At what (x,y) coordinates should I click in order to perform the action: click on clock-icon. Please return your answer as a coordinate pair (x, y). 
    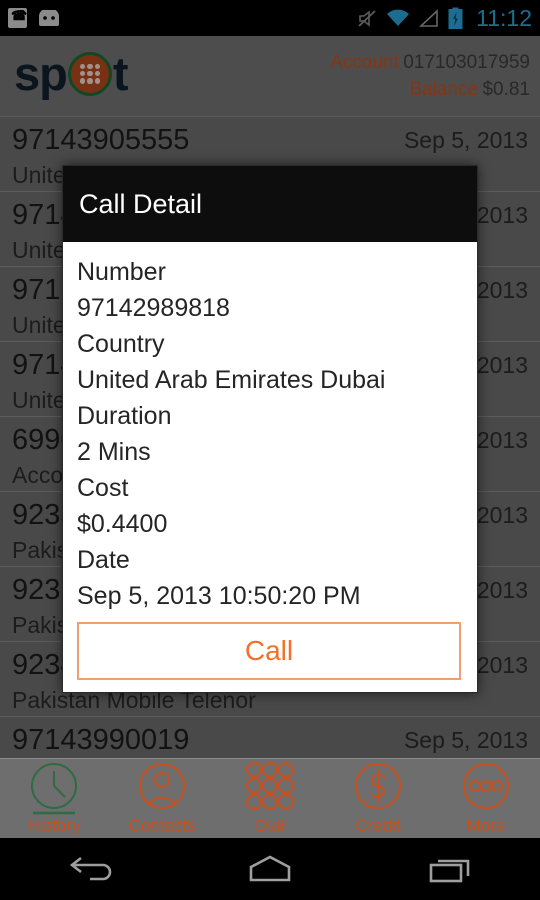
    Looking at the image, I should click on (54, 789).